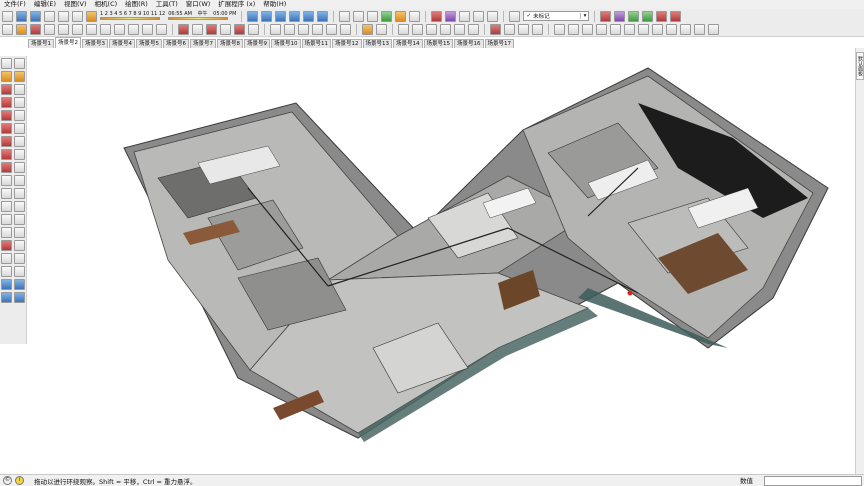  What do you see at coordinates (106, 4) in the screenshot?
I see `menu-camera: 相机(C)` at bounding box center [106, 4].